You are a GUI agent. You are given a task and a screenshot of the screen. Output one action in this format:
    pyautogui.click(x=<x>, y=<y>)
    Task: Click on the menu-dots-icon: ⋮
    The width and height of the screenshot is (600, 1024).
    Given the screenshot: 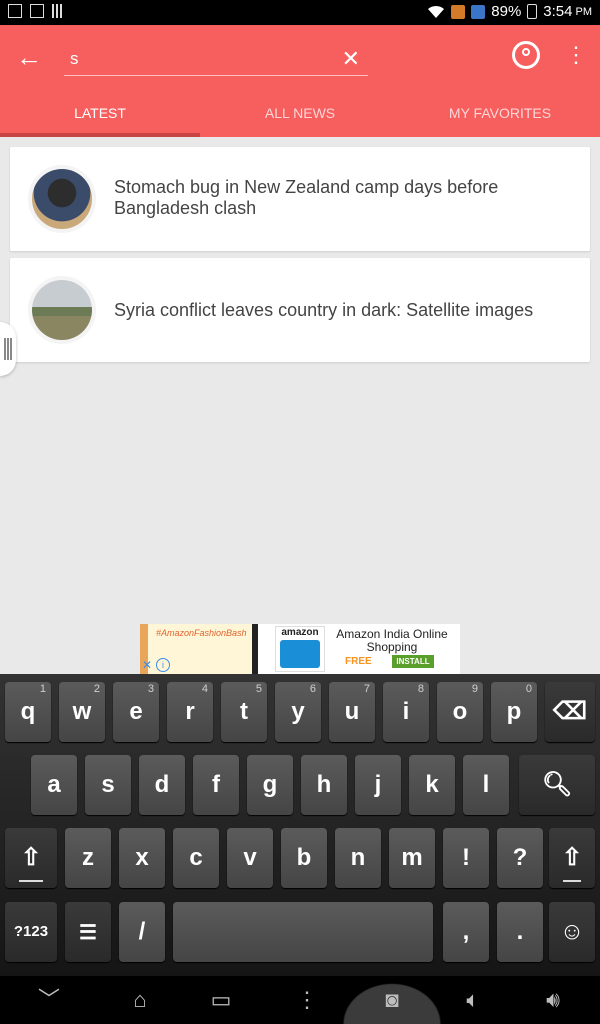 What is the action you would take?
    pyautogui.click(x=307, y=1000)
    